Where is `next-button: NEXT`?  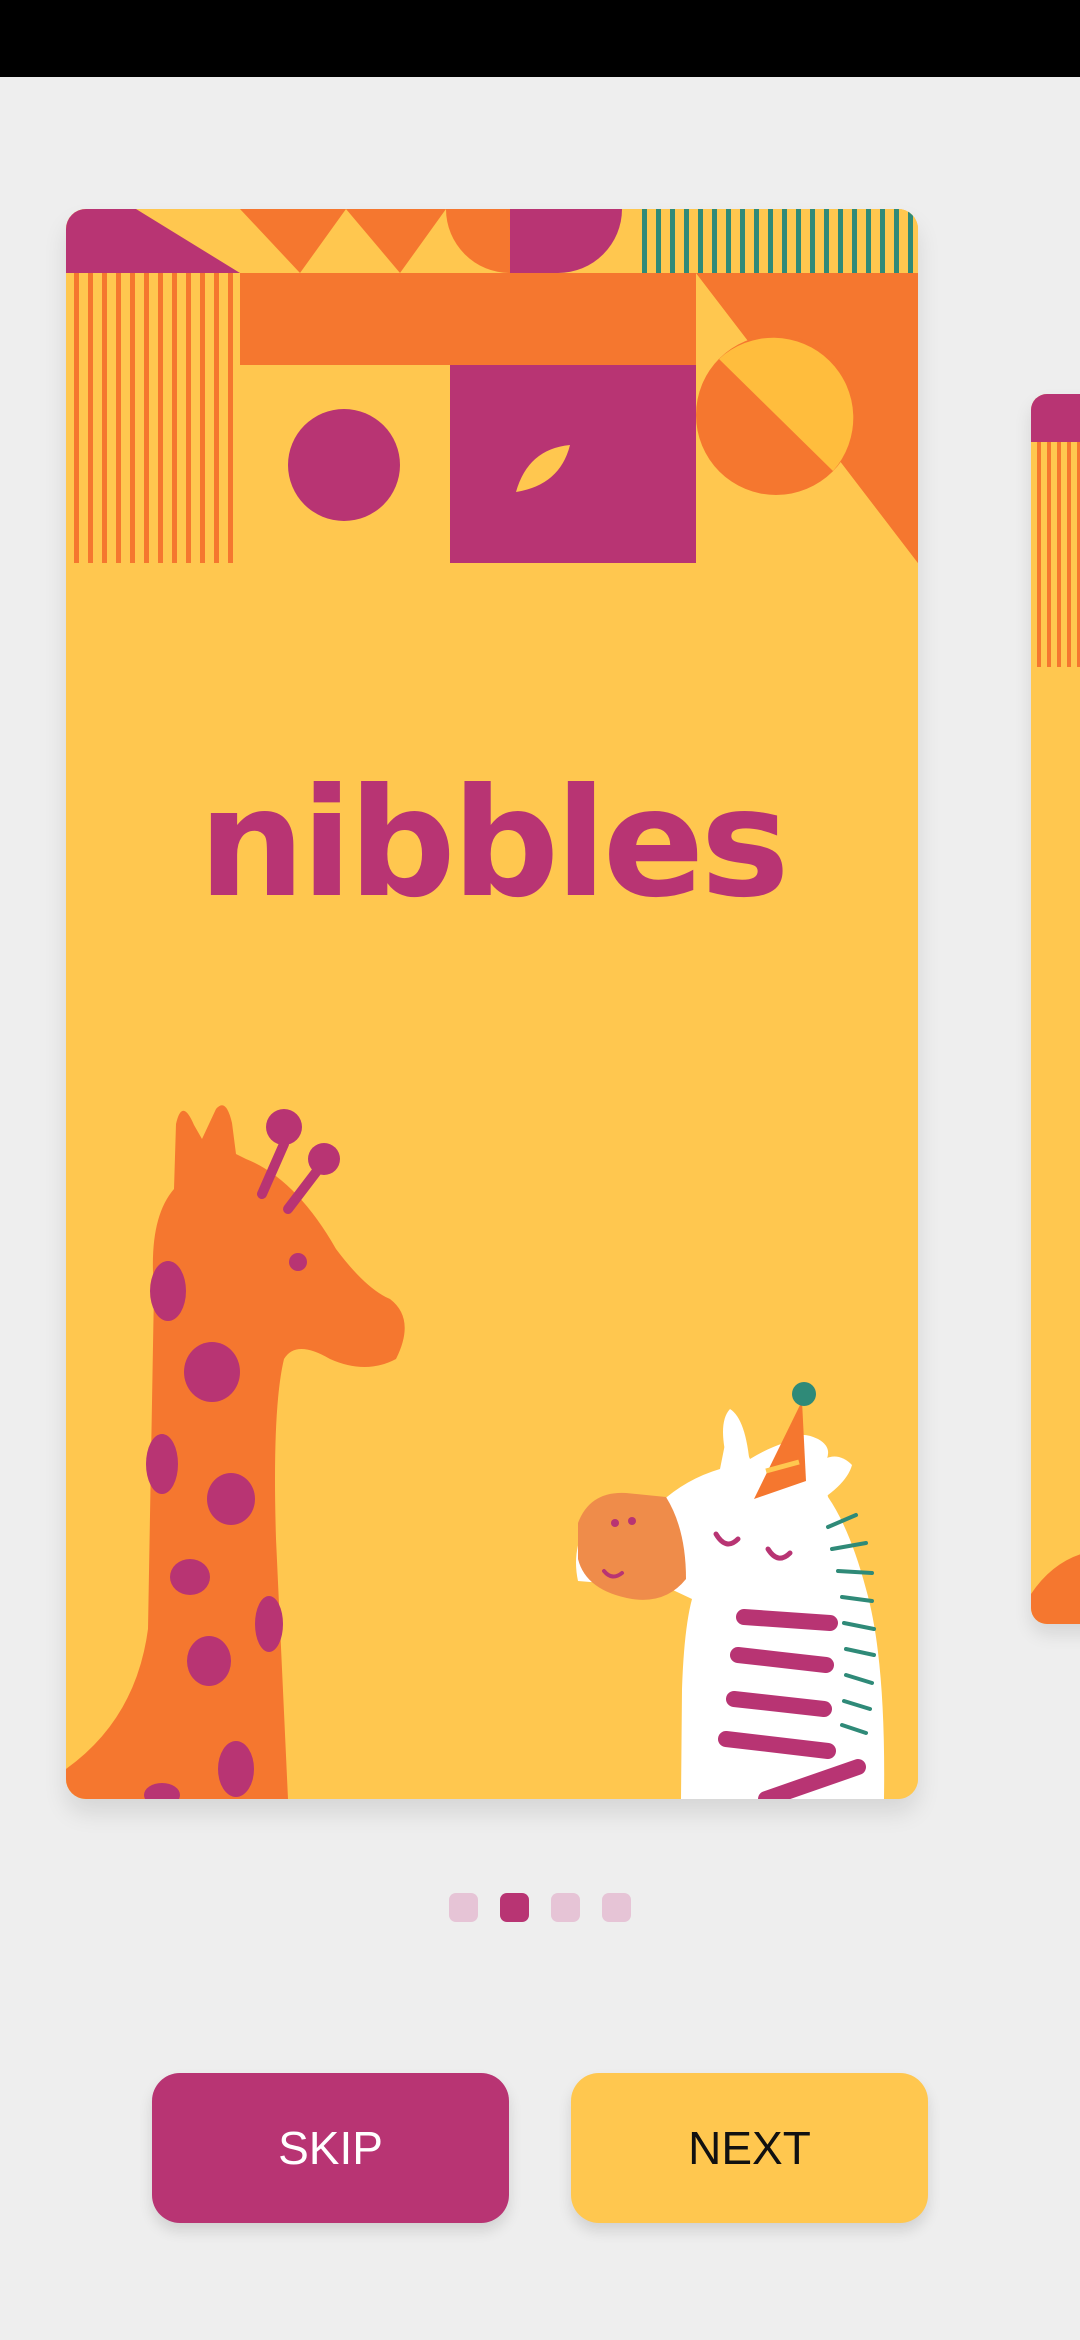 next-button: NEXT is located at coordinates (749, 2148).